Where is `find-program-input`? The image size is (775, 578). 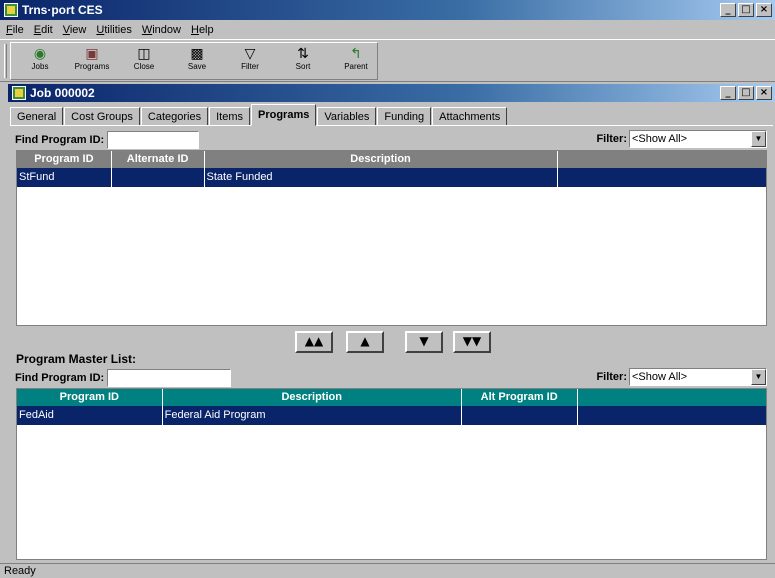 find-program-input is located at coordinates (153, 140).